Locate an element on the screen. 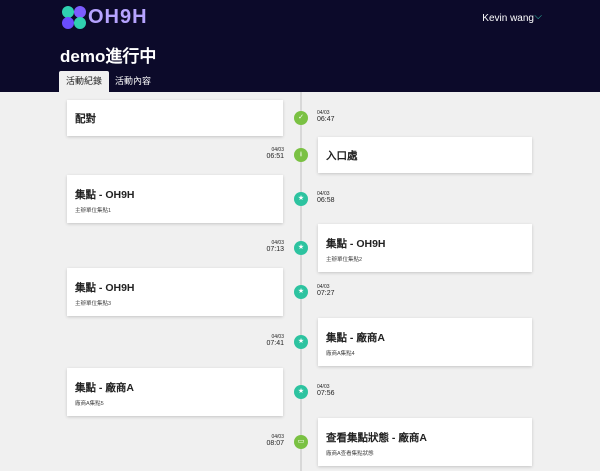 The image size is (600, 471). timeline-card: 集點 - 廠商A 廠商A集點5 is located at coordinates (175, 392).